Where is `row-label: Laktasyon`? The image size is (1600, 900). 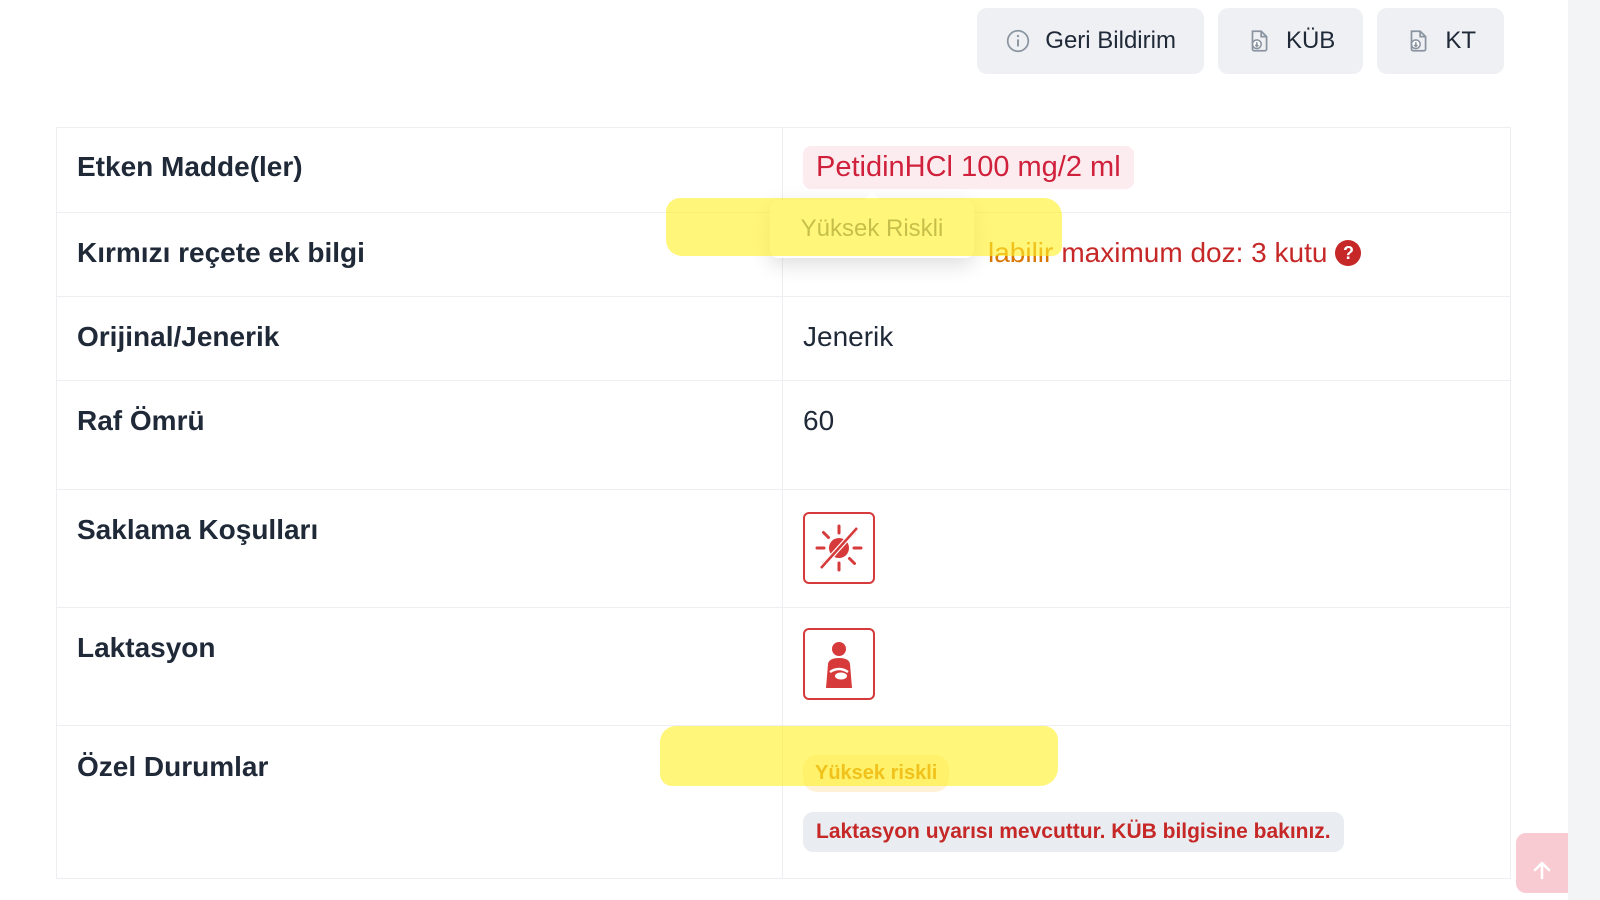 row-label: Laktasyon is located at coordinates (420, 666).